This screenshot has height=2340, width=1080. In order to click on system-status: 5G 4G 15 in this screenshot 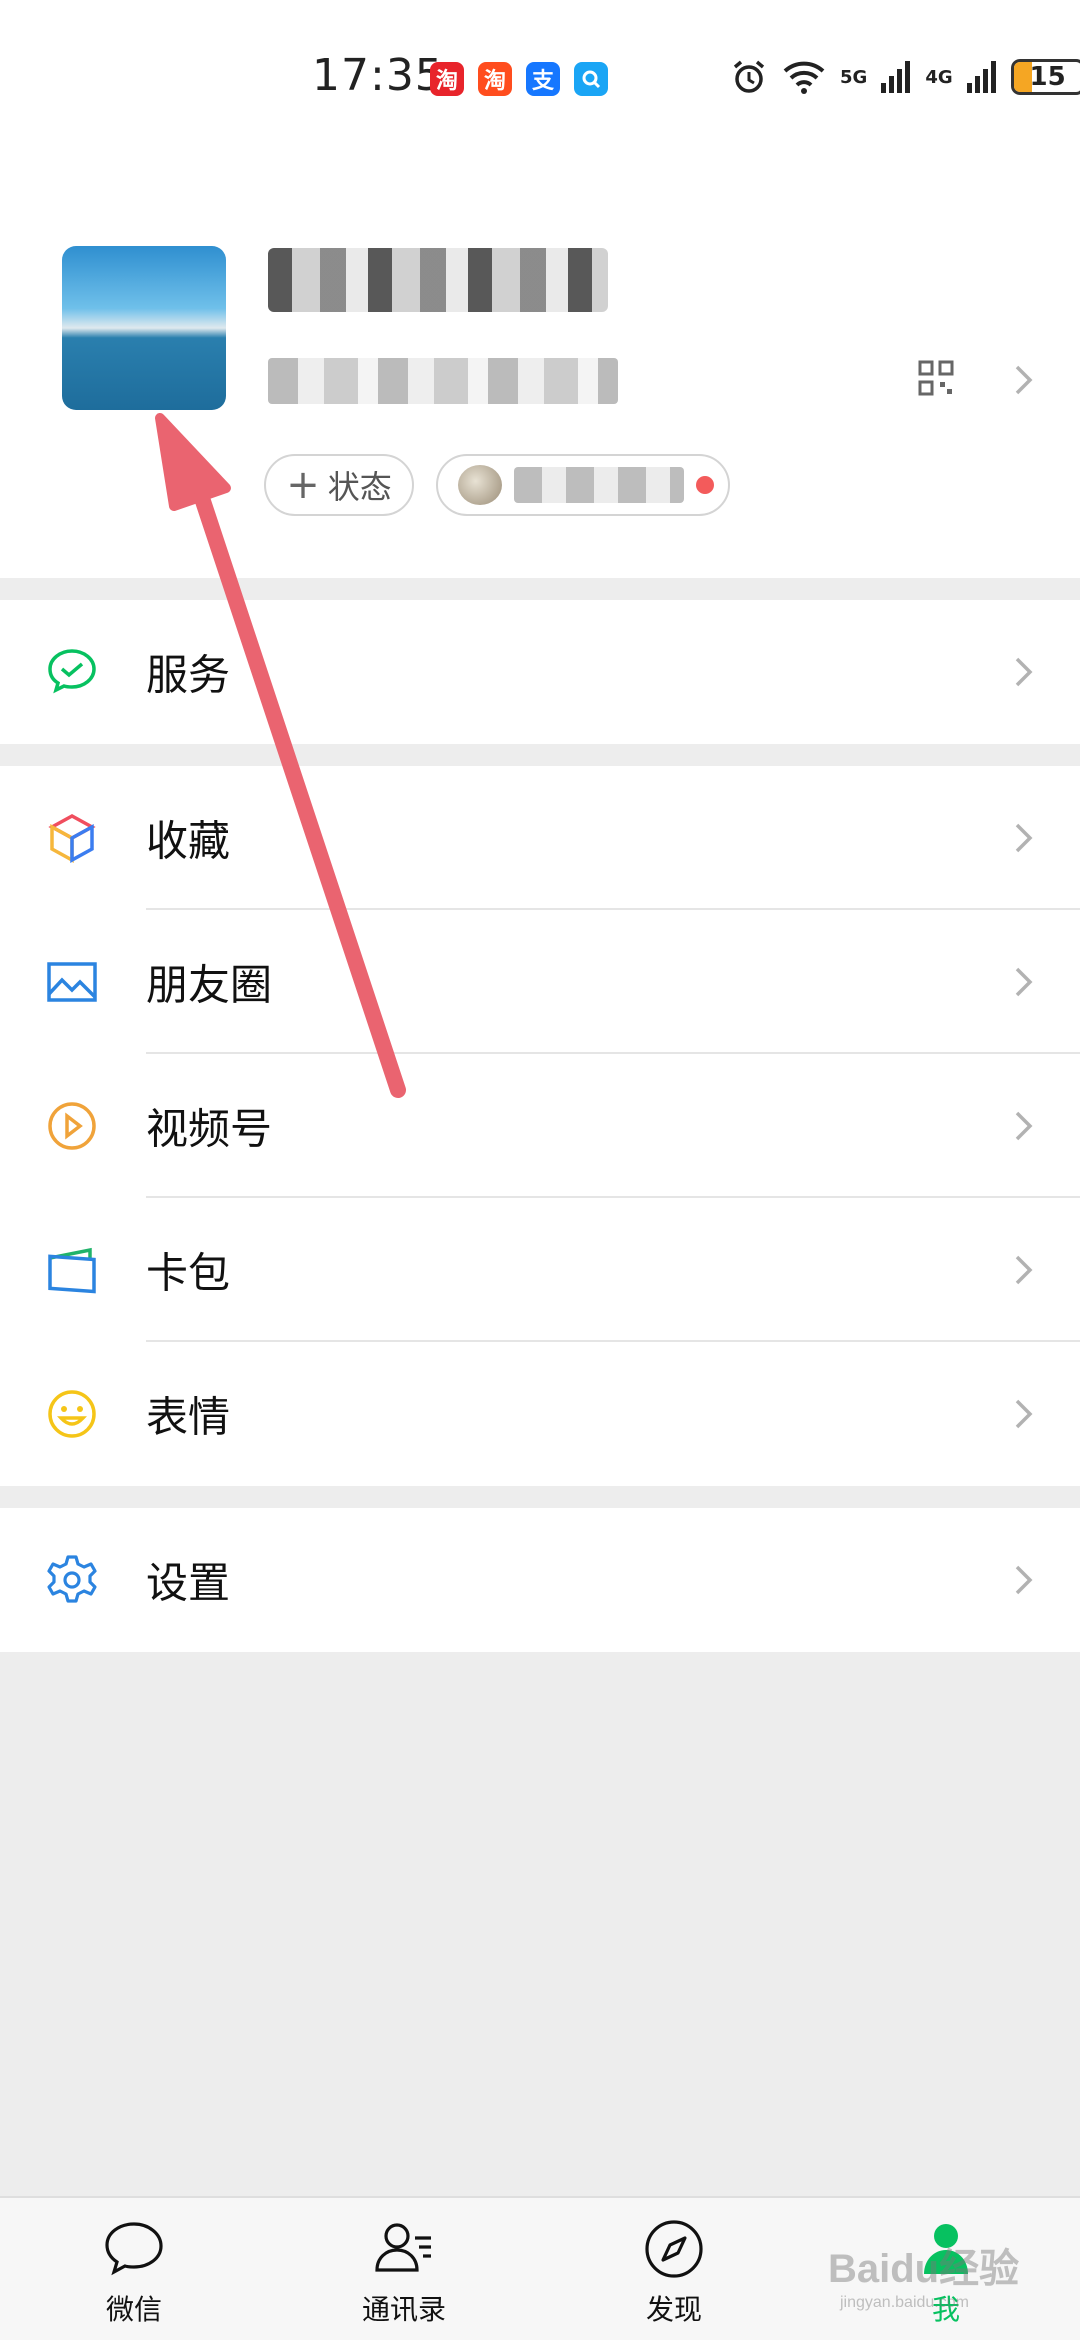, I will do `click(905, 77)`.